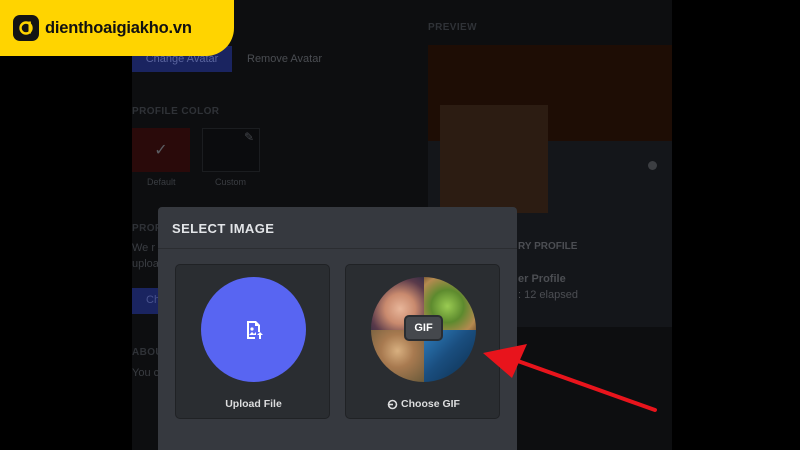 This screenshot has width=800, height=450. What do you see at coordinates (570, 378) in the screenshot?
I see `red-arrow-annotation` at bounding box center [570, 378].